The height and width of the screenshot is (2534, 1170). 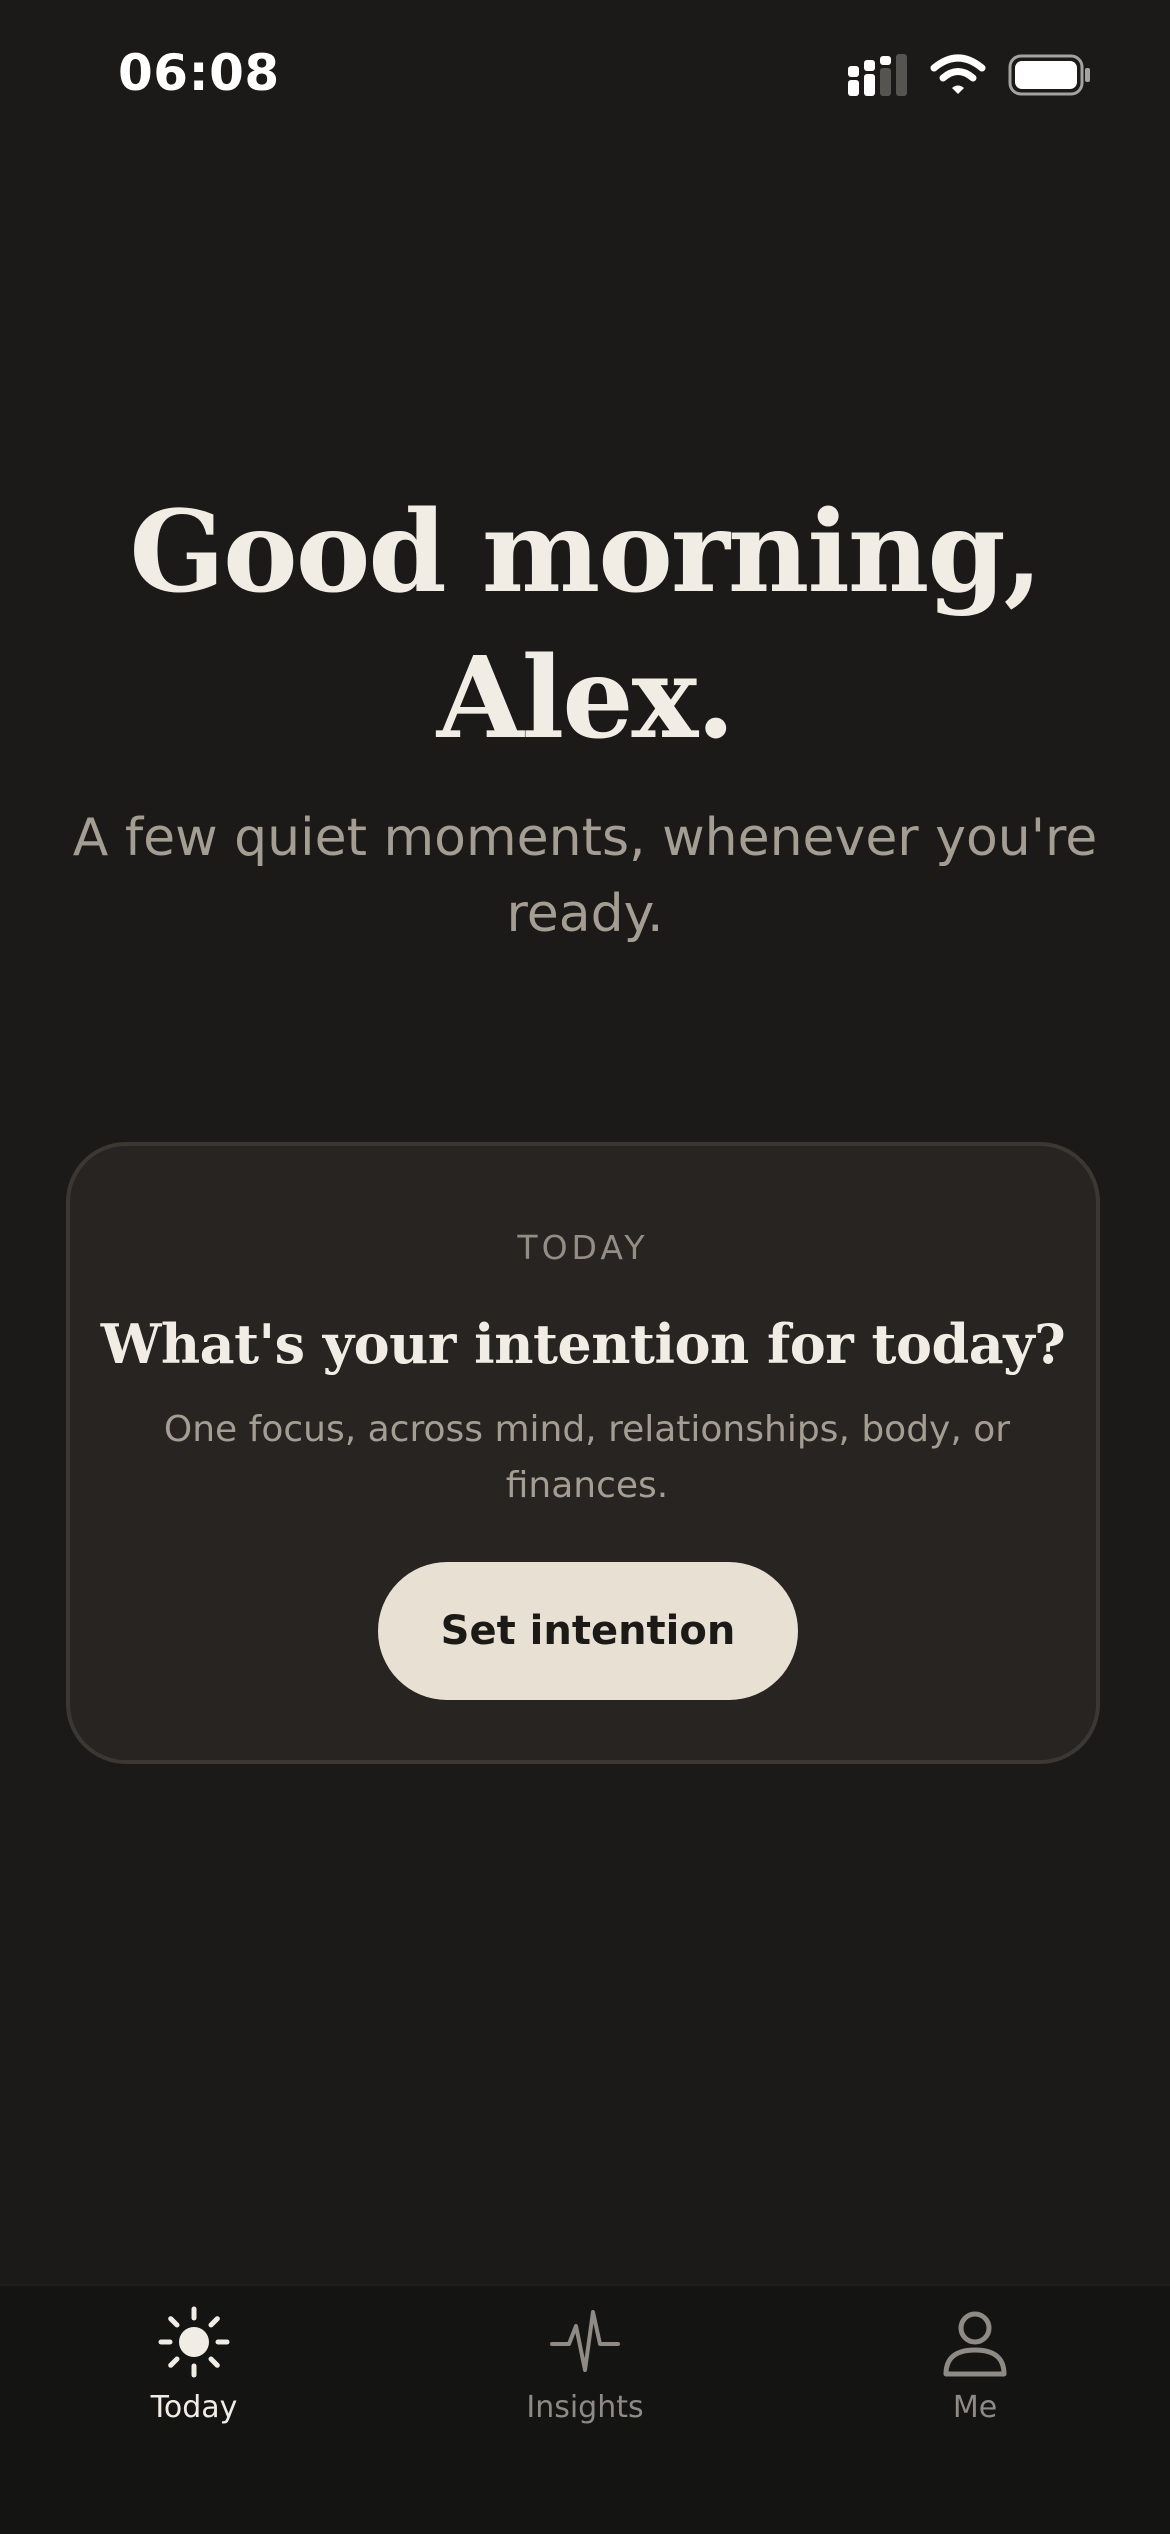 I want to click on wifi-icon, so click(x=958, y=77).